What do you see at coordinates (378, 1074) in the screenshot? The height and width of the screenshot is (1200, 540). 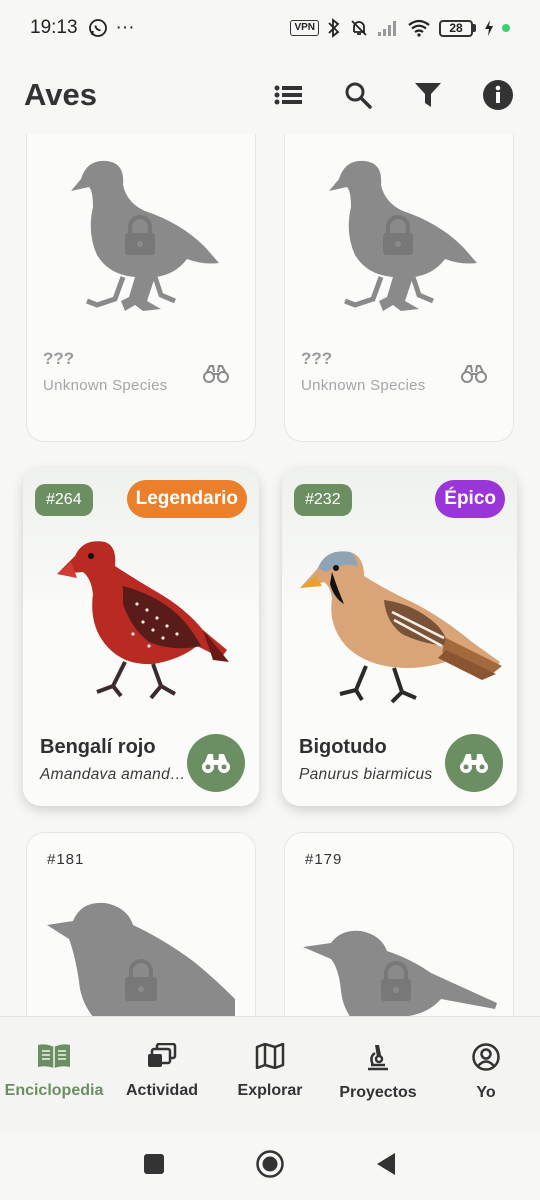 I see `nav-proyectos: Proyectos` at bounding box center [378, 1074].